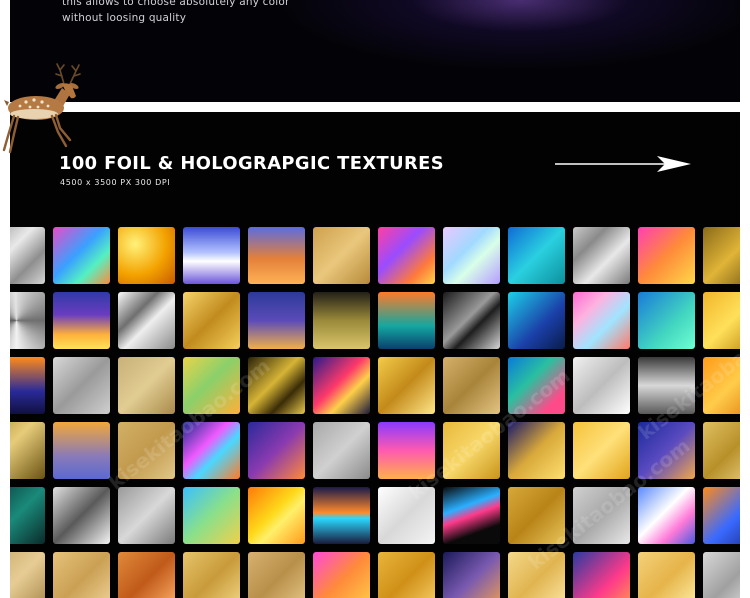 The image size is (750, 598). What do you see at coordinates (41, 108) in the screenshot?
I see `deer-icon` at bounding box center [41, 108].